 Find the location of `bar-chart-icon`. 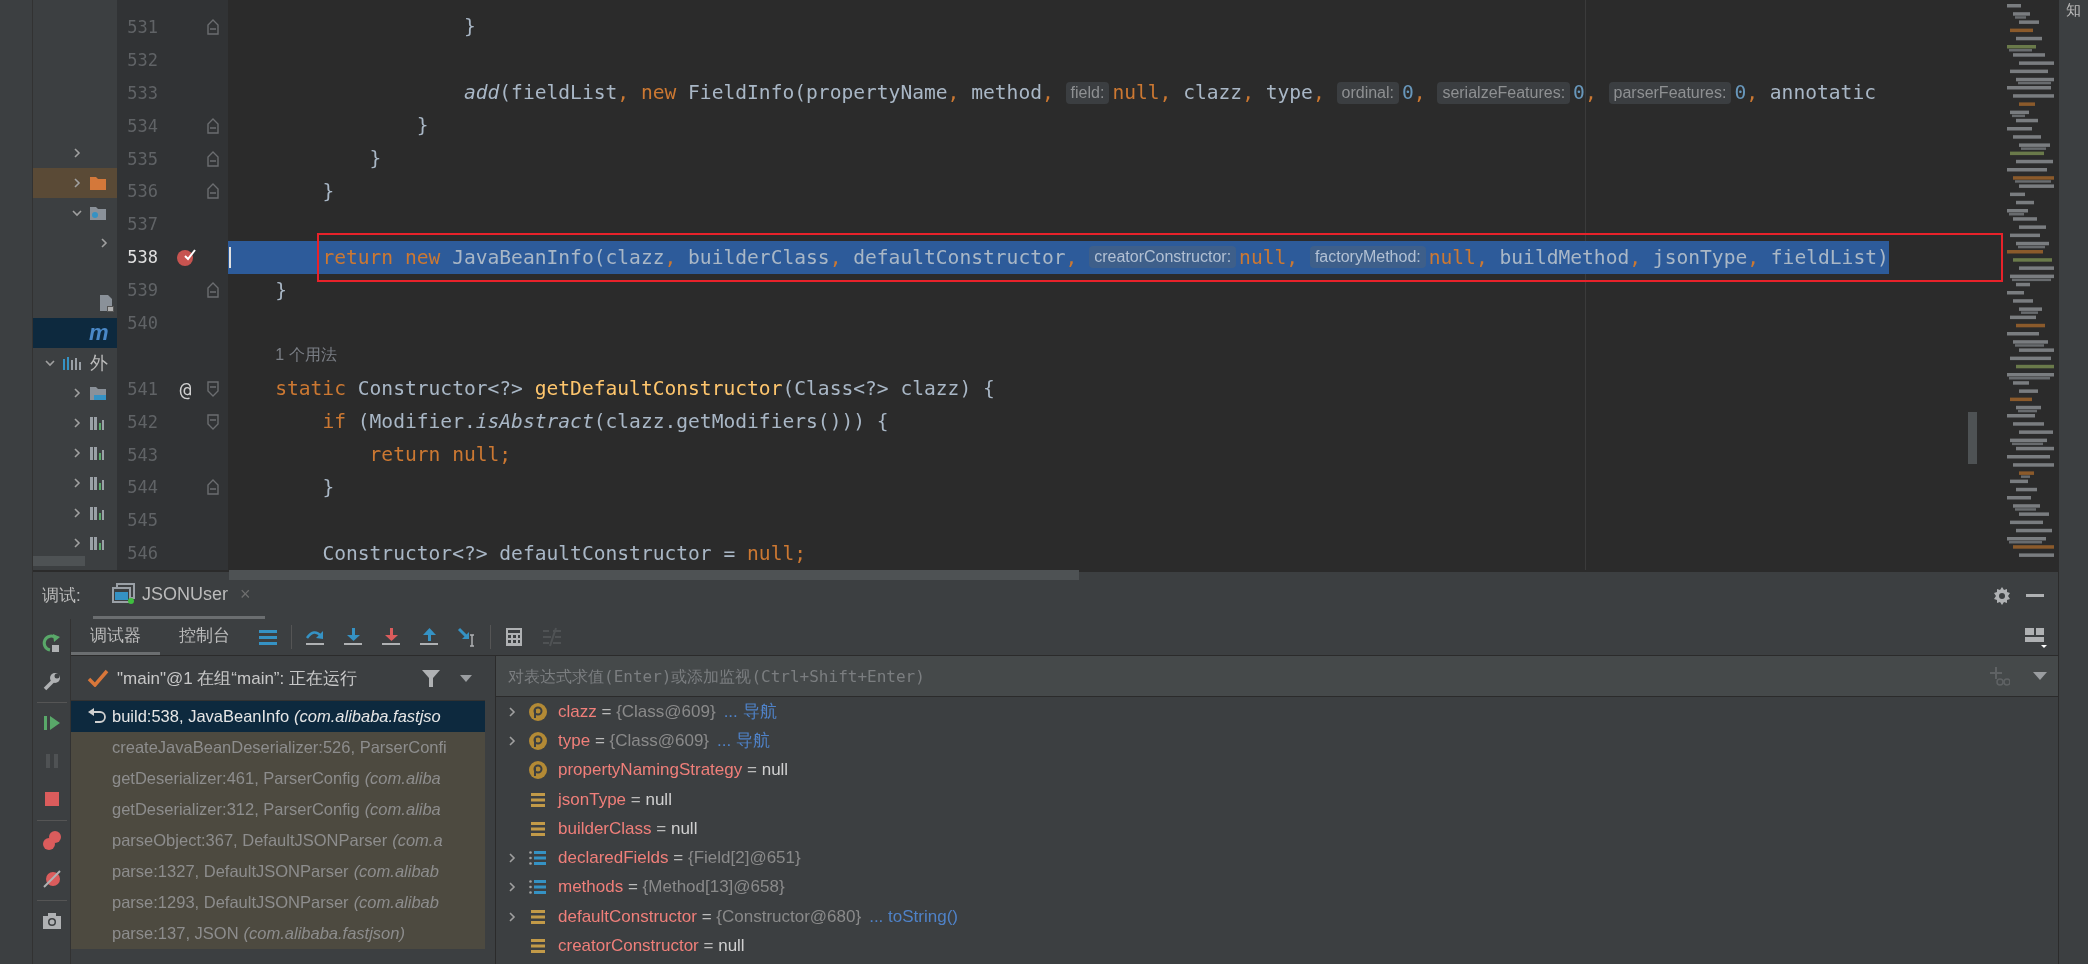

bar-chart-icon is located at coordinates (73, 363).